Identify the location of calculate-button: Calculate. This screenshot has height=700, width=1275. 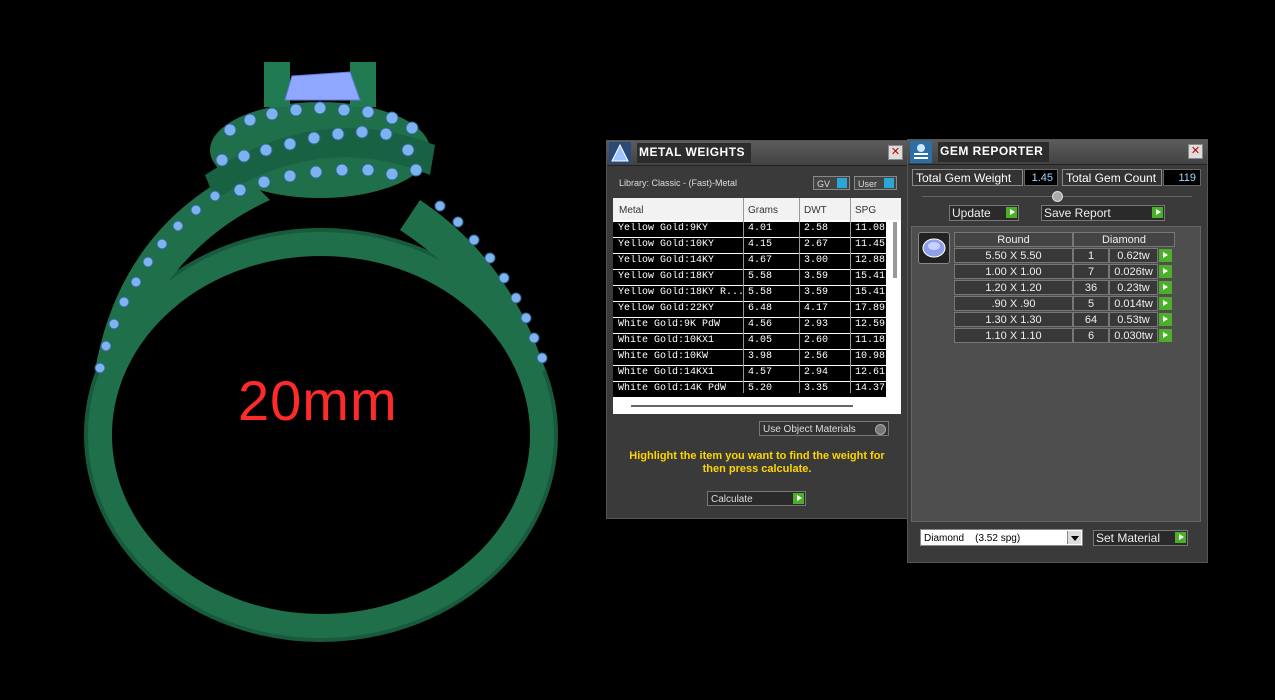
(756, 498).